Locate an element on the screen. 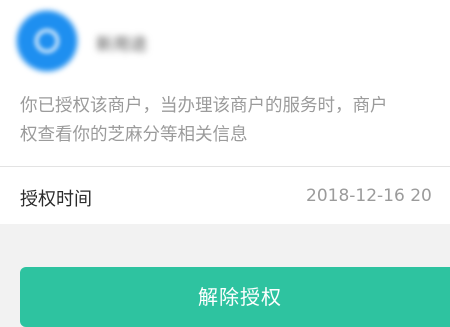  authorization-notice: 你已授权该商户，当办理该商户的服务时，商户 权查看你的芝麻分等相关信息 is located at coordinates (204, 120).